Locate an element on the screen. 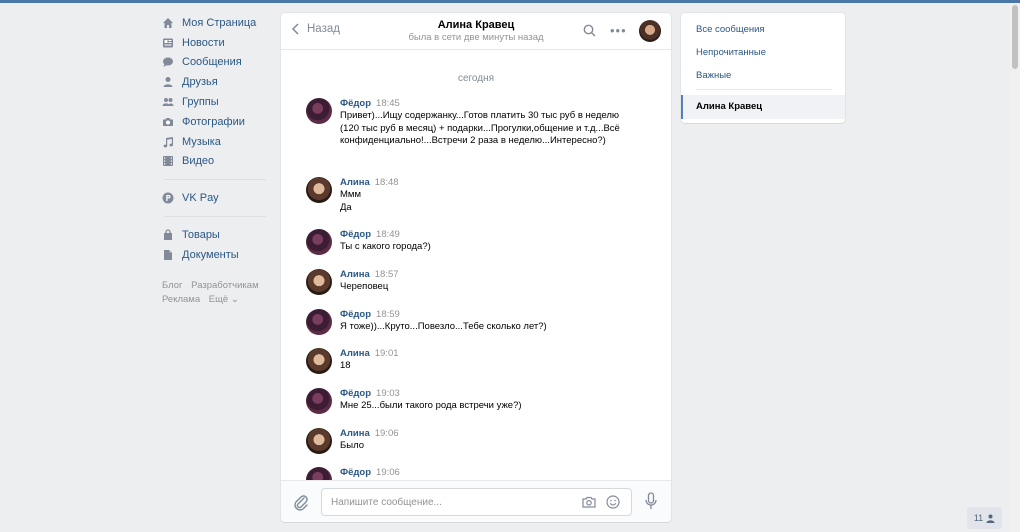 Image resolution: width=1020 pixels, height=532 pixels. message-time: 19:03 is located at coordinates (388, 393).